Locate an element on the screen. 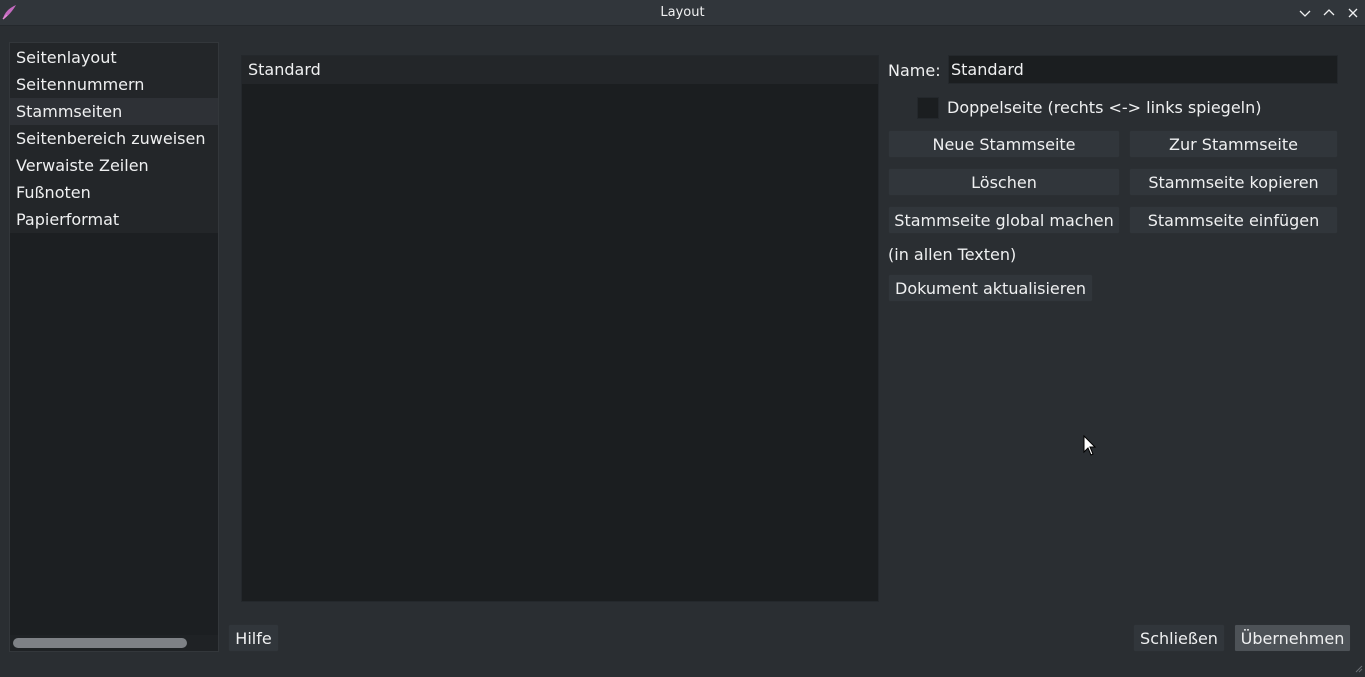 This screenshot has height=677, width=1365. list-item: Standard is located at coordinates (560, 70).